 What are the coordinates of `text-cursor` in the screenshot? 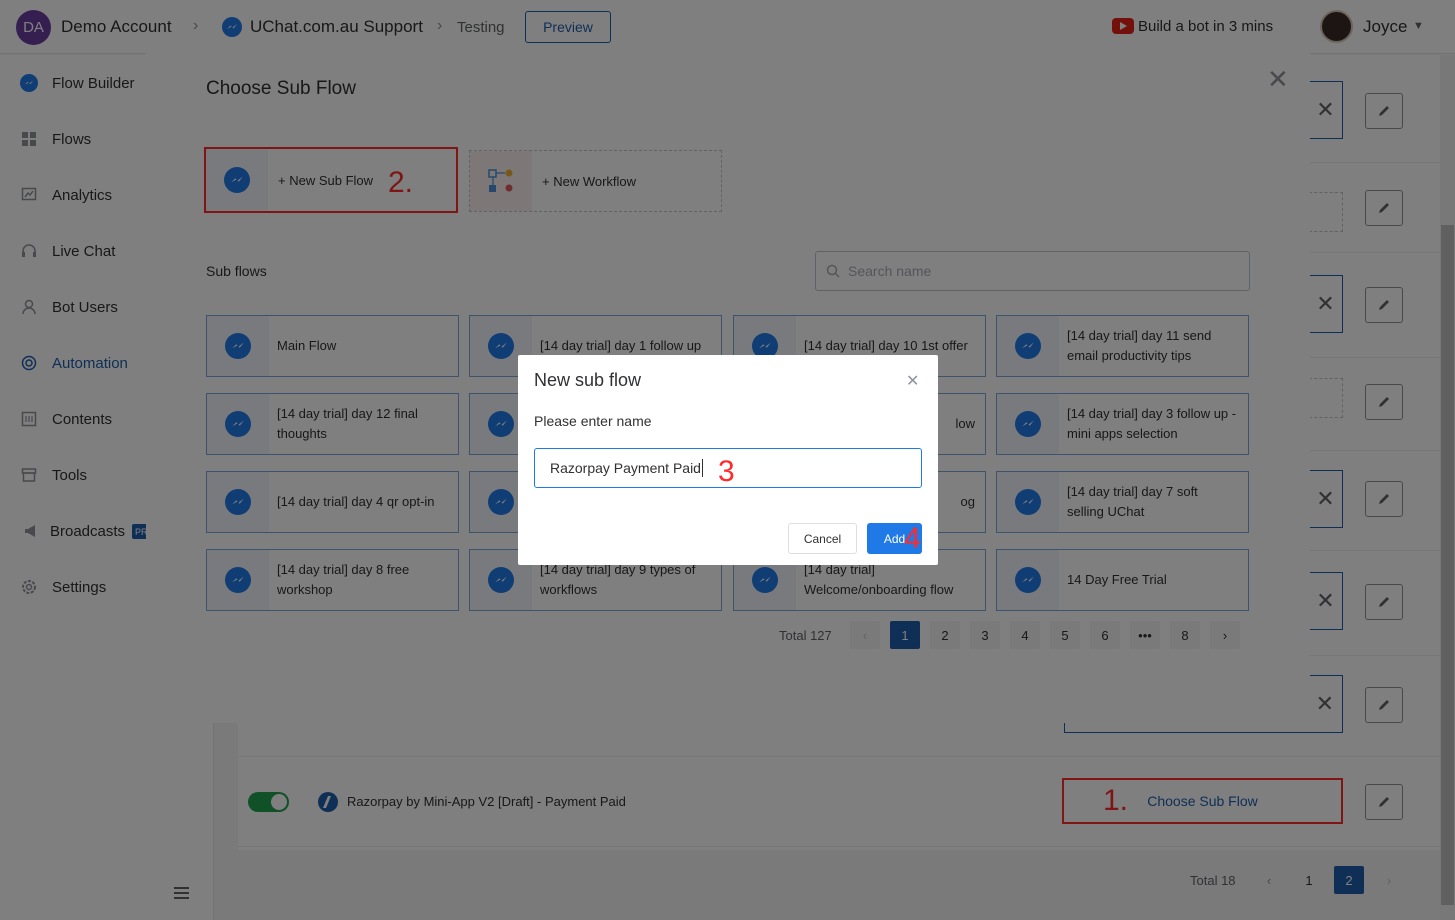 It's located at (702, 468).